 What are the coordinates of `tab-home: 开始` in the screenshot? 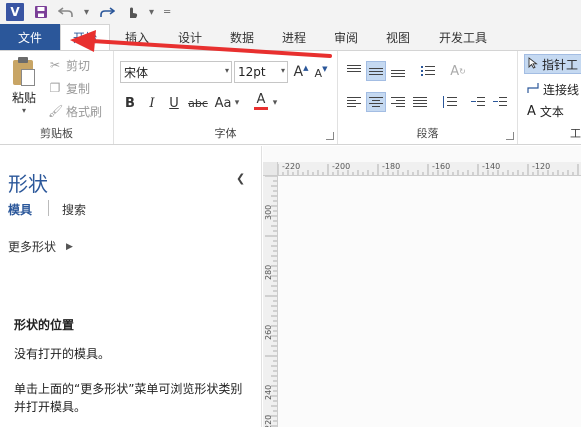 It's located at (85, 37).